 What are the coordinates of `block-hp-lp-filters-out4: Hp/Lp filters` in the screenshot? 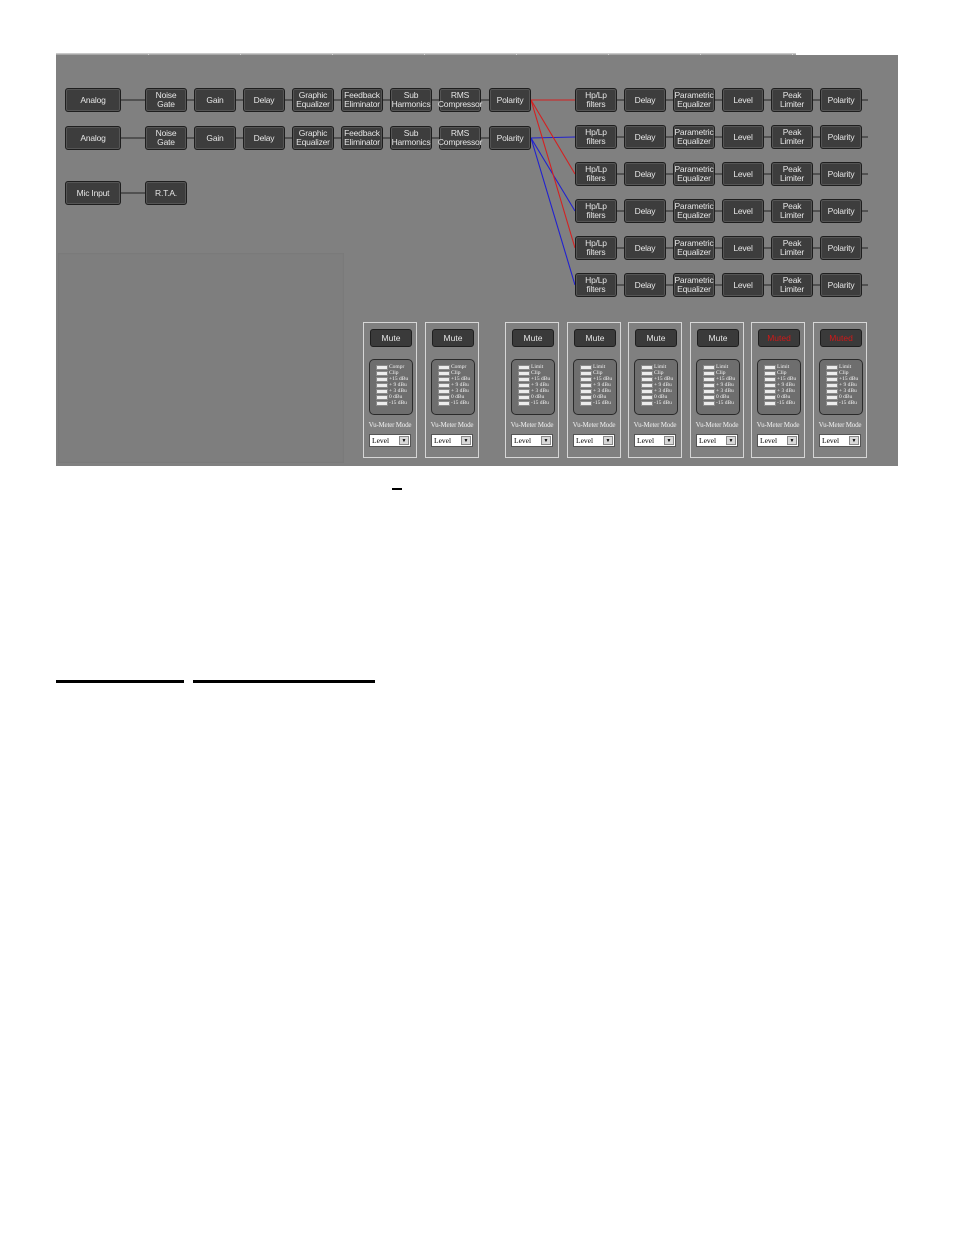 It's located at (596, 211).